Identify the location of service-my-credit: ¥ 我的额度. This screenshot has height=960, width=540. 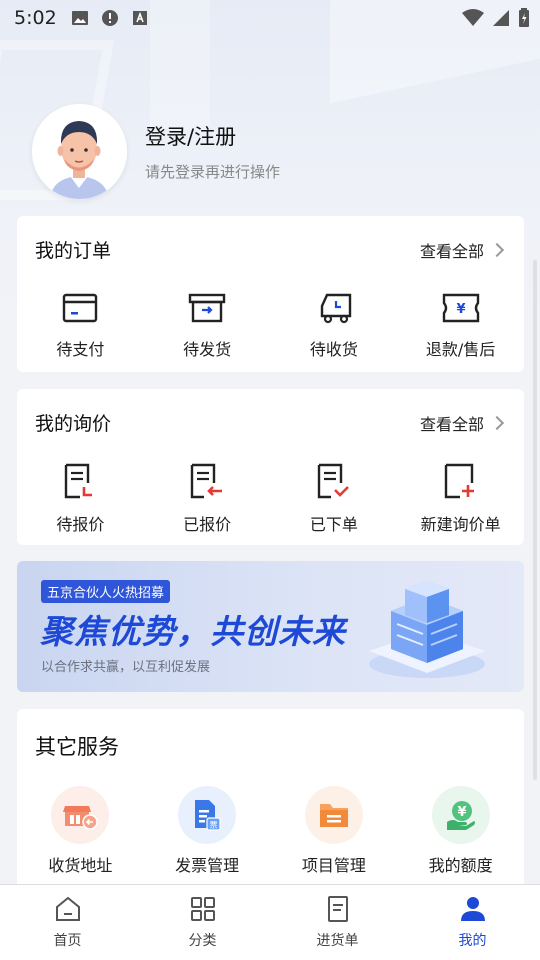
(460, 831).